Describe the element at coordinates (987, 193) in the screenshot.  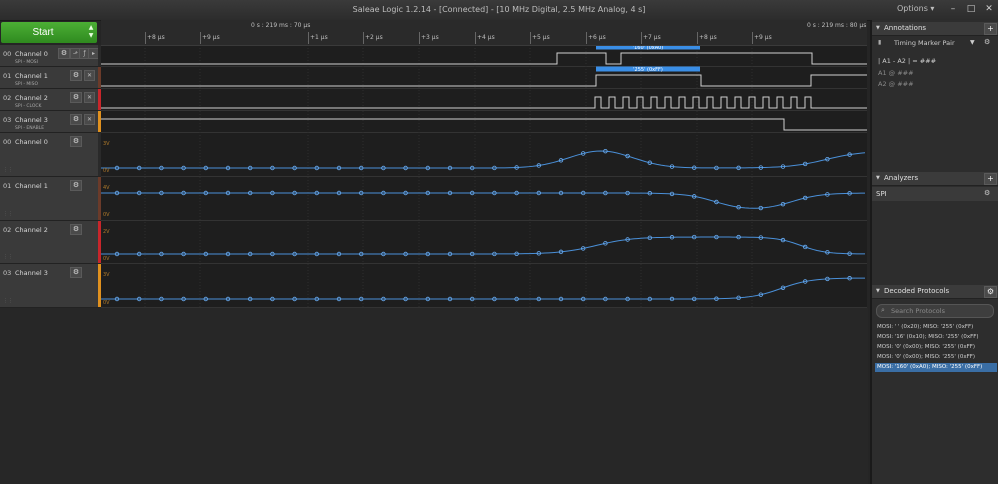
I see `analyzer-gear-icon: ⚙` at that location.